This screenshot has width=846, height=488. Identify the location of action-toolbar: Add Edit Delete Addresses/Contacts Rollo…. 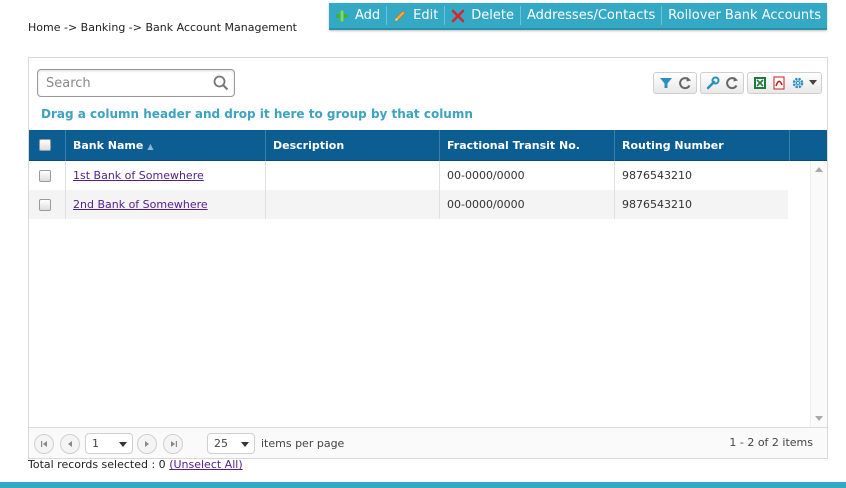
(578, 16).